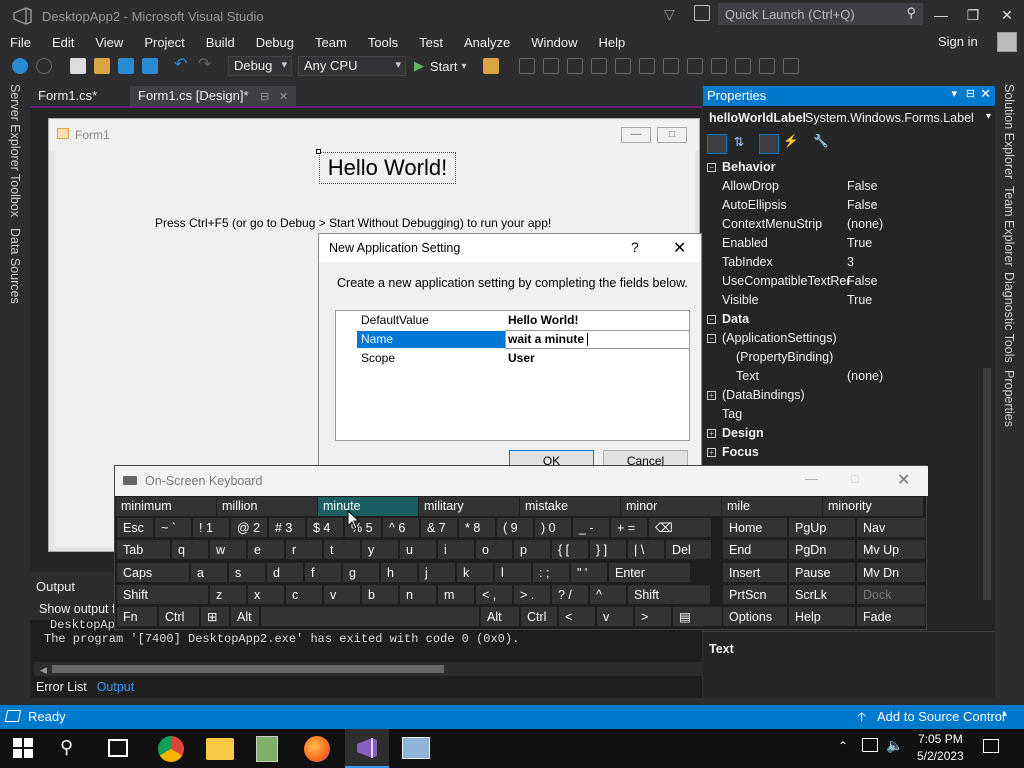 The width and height of the screenshot is (1024, 768). I want to click on key: PrtScn, so click(755, 594).